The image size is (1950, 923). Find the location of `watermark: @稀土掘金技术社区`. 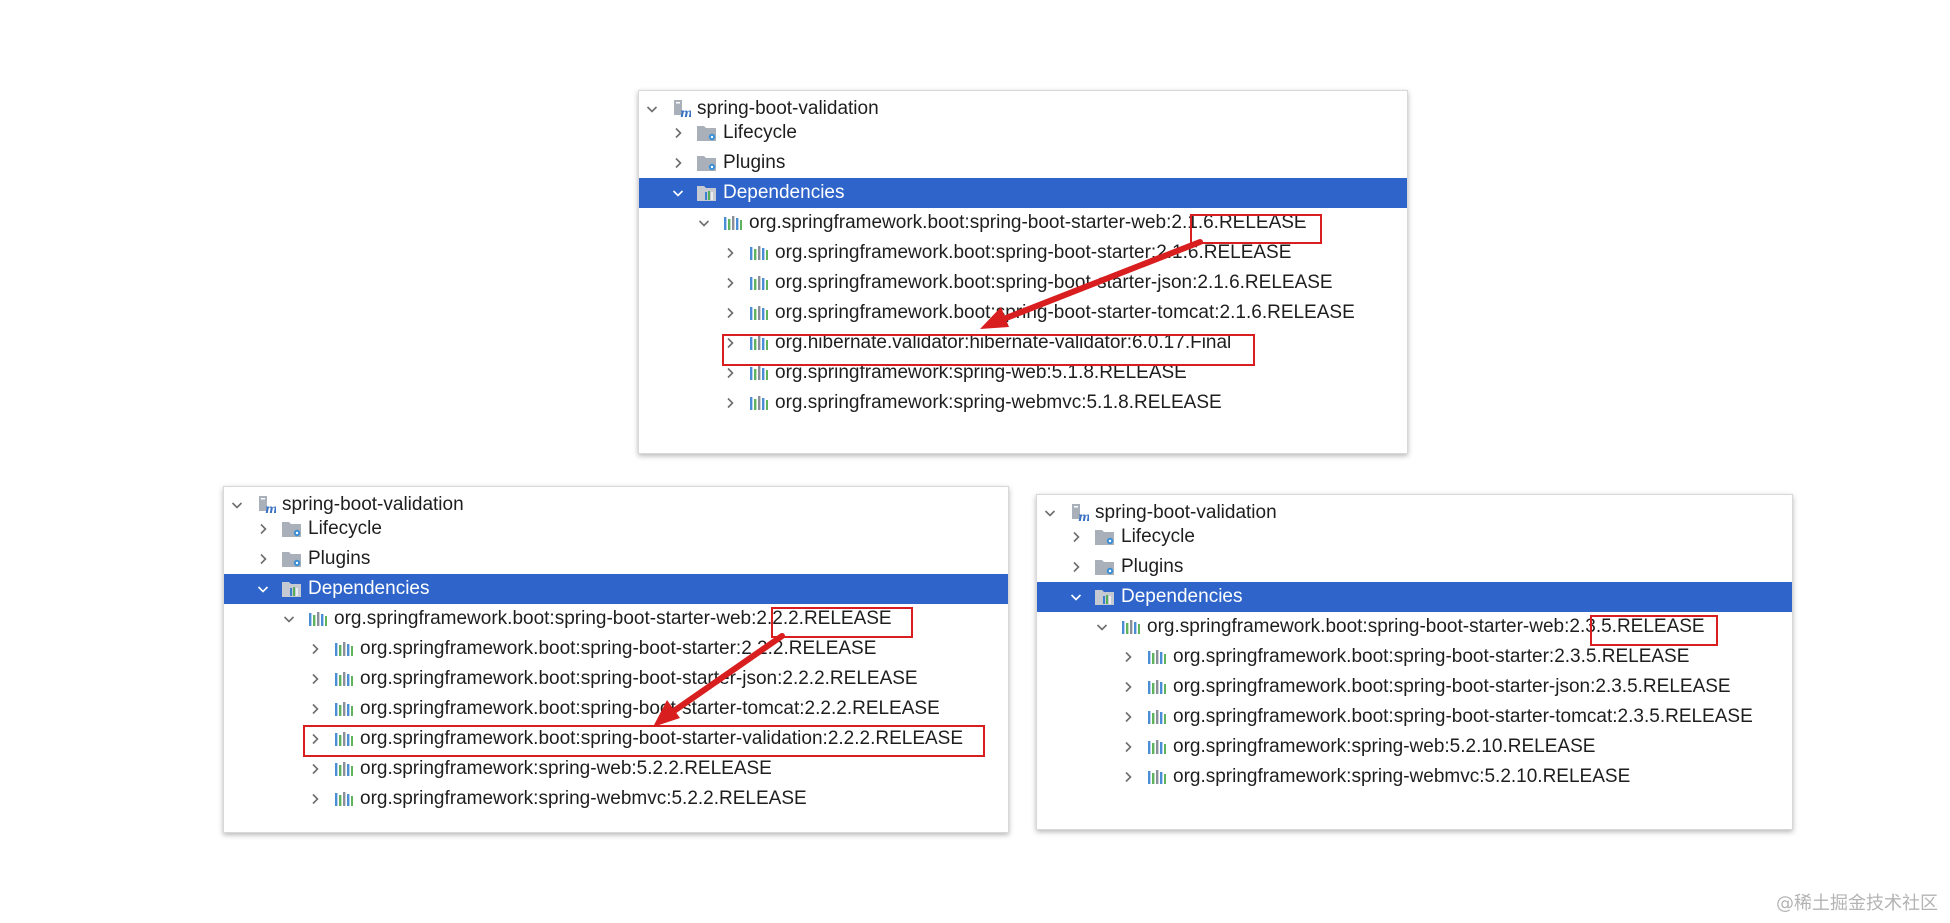

watermark: @稀土掘金技术社区 is located at coordinates (1857, 903).